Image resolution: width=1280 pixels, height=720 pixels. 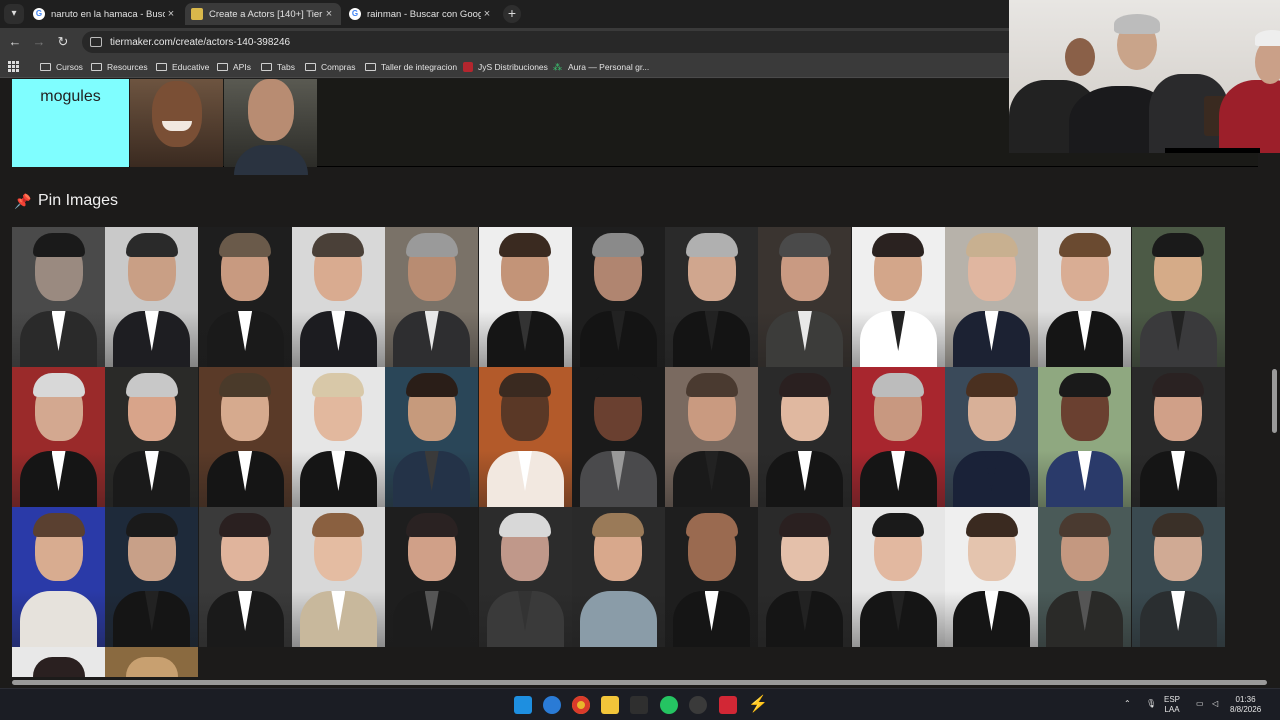 What do you see at coordinates (1200, 704) in the screenshot?
I see `network-icon: ▭` at bounding box center [1200, 704].